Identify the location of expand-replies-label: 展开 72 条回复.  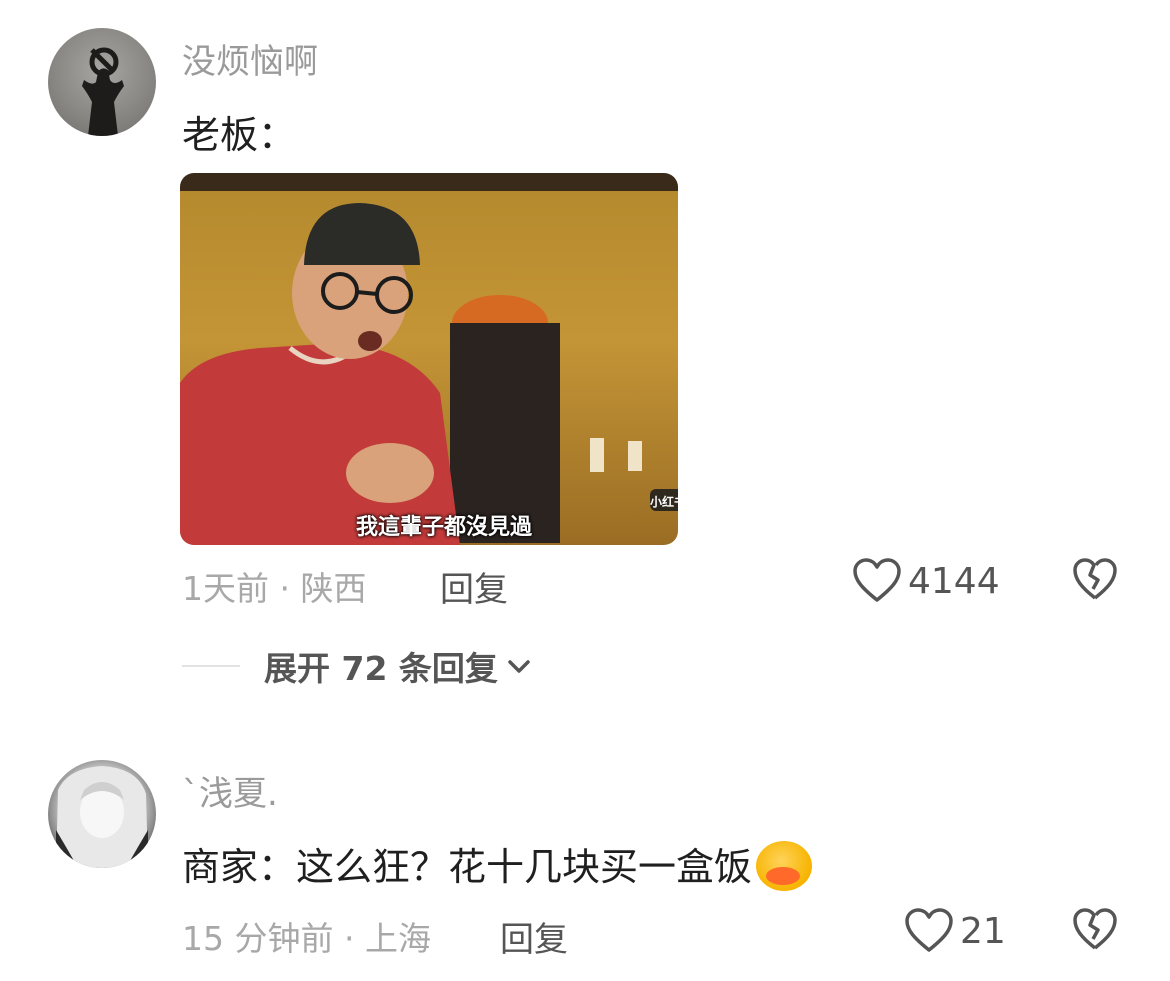
(381, 668).